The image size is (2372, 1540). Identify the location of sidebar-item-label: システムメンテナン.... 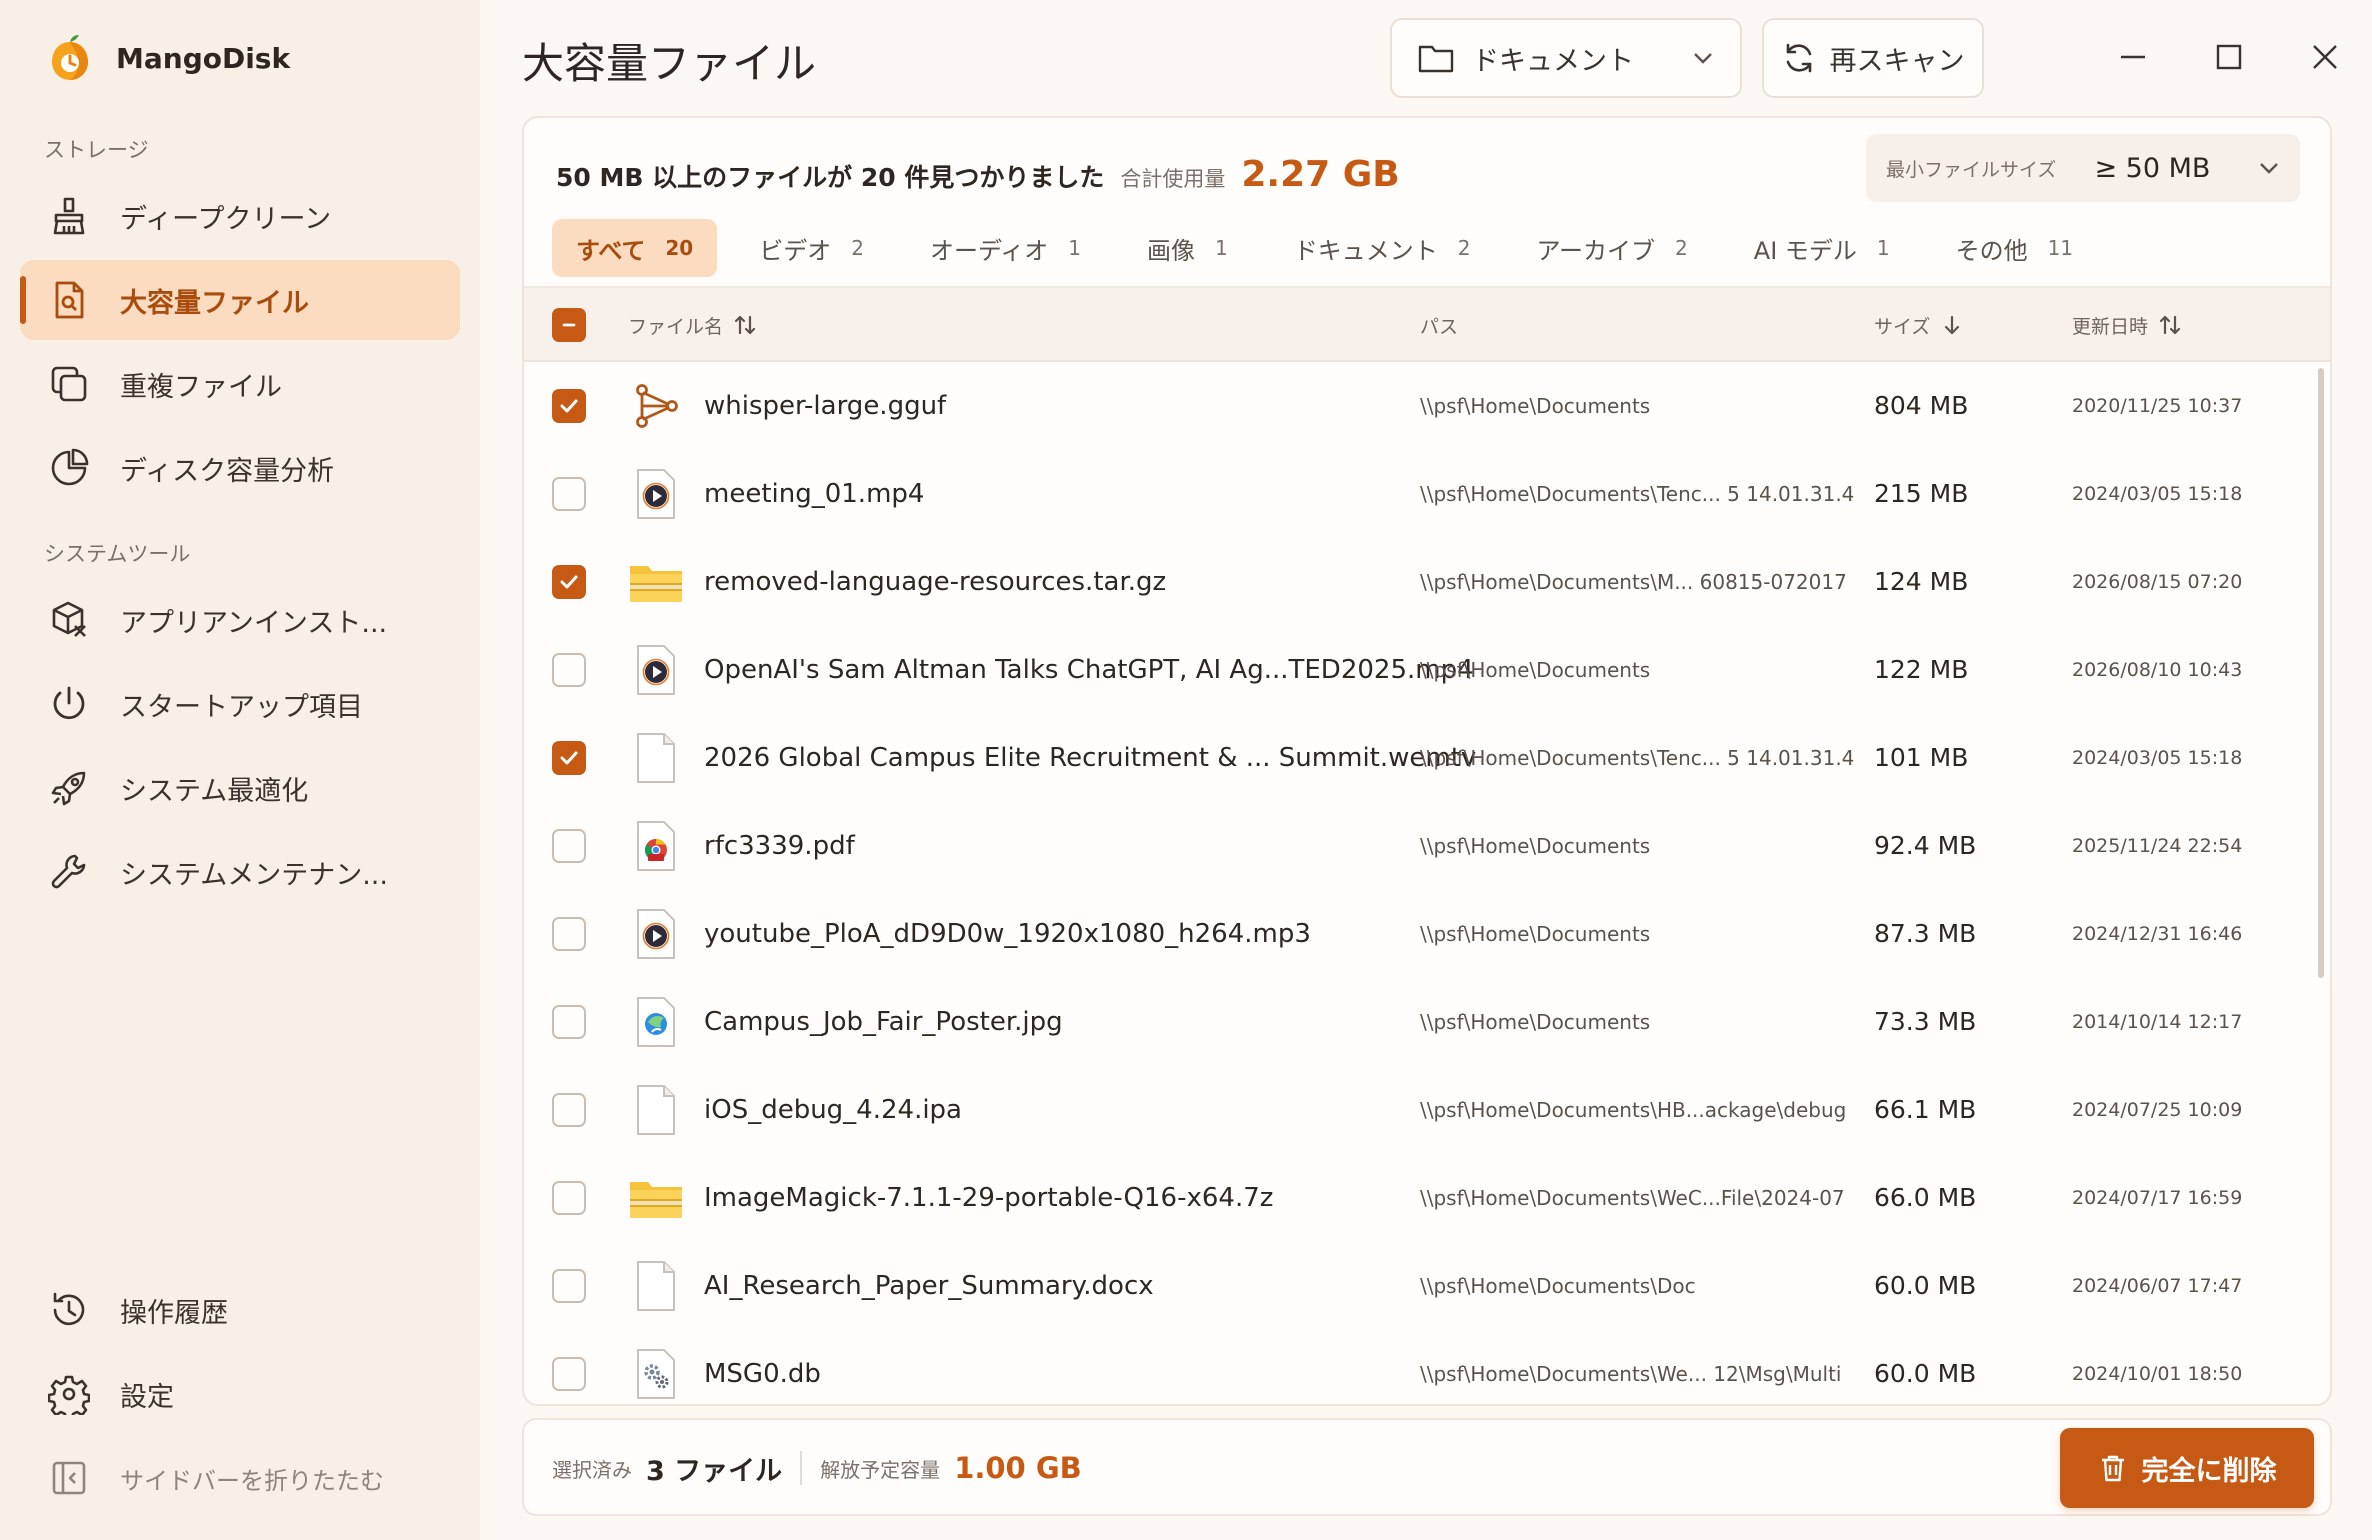
(254, 875).